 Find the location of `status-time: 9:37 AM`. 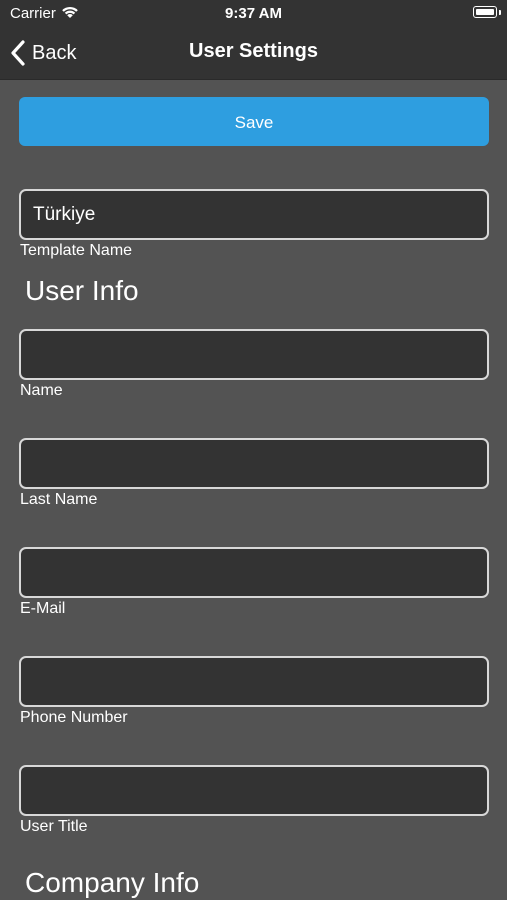

status-time: 9:37 AM is located at coordinates (253, 13).